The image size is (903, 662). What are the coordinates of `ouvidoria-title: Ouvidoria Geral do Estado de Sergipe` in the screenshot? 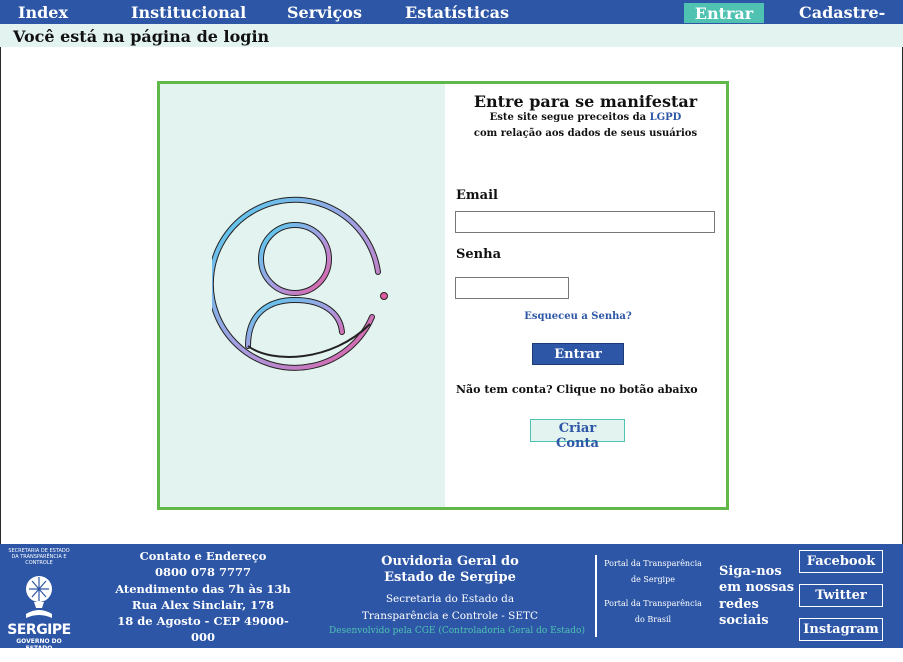 It's located at (450, 570).